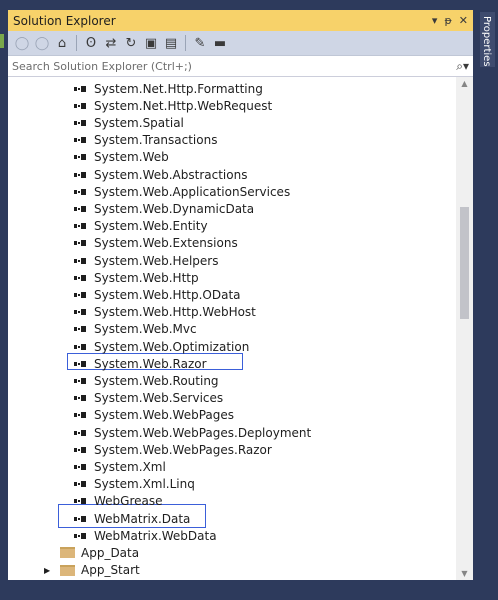  What do you see at coordinates (110, 570) in the screenshot?
I see `folder-label: App_Start` at bounding box center [110, 570].